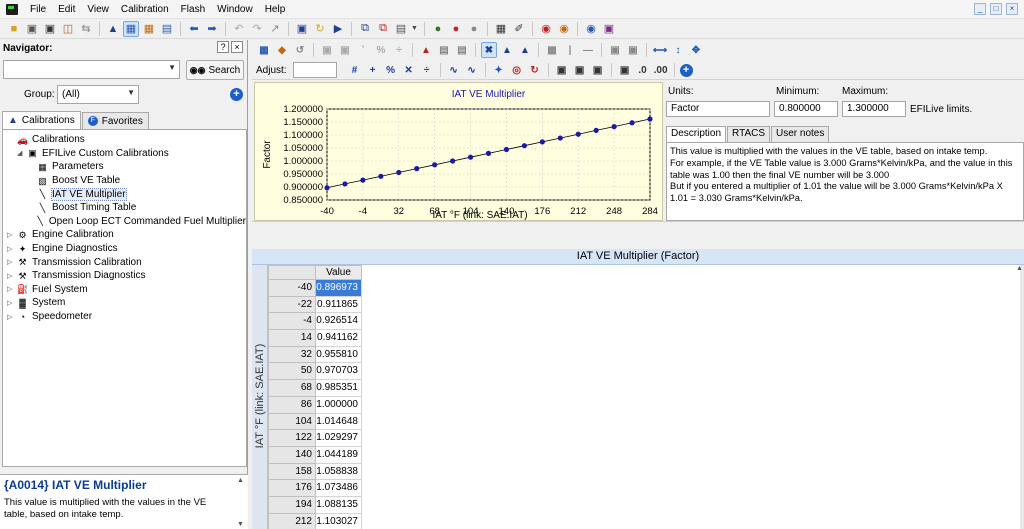 The width and height of the screenshot is (1024, 529). Describe the element at coordinates (339, 521) in the screenshot. I see `table-cell: 1.103027` at that location.